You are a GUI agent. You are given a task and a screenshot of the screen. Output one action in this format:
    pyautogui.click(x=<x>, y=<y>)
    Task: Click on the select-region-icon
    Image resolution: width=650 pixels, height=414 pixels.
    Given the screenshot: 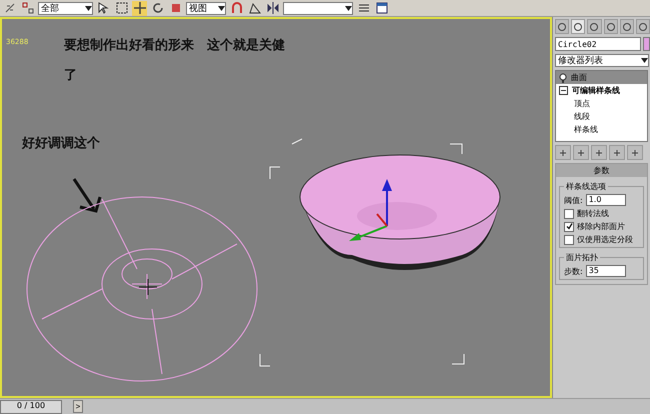 What is the action you would take?
    pyautogui.click(x=121, y=8)
    